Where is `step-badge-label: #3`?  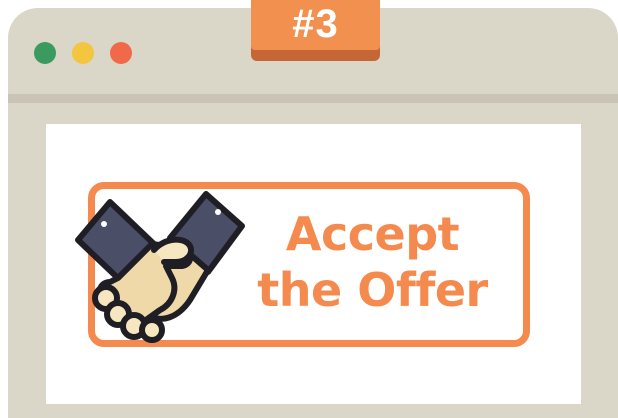
step-badge-label: #3 is located at coordinates (315, 24).